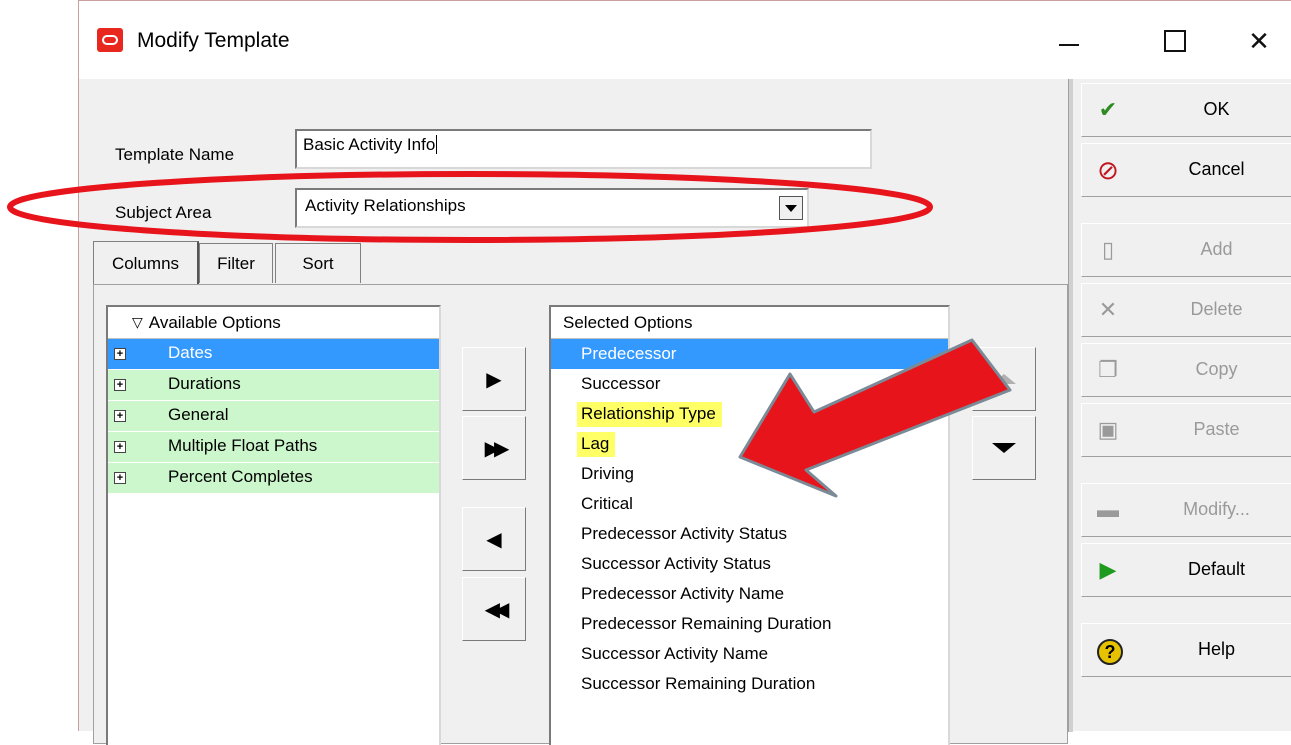 Image resolution: width=1291 pixels, height=745 pixels. I want to click on tab-filter-label: Filter, so click(236, 263).